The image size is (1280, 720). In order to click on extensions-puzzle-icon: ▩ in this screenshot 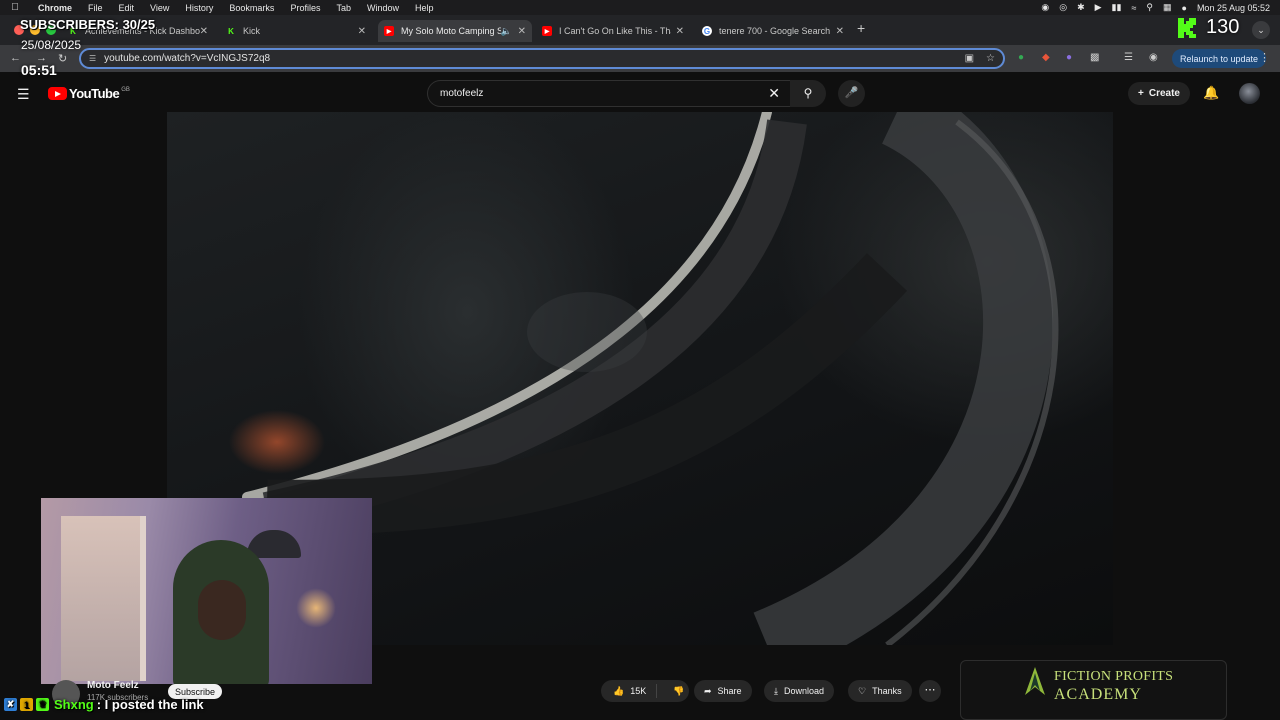, I will do `click(1094, 57)`.